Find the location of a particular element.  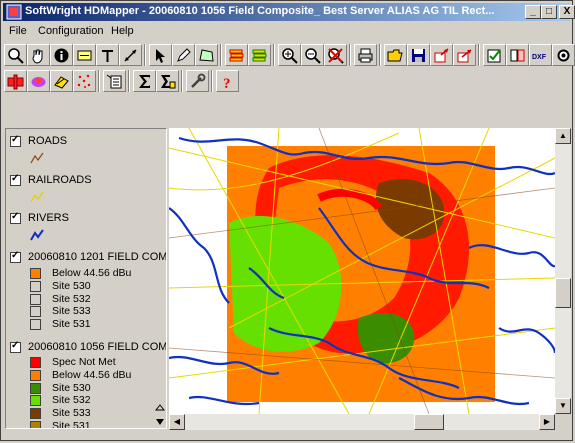

info-button is located at coordinates (61, 55).